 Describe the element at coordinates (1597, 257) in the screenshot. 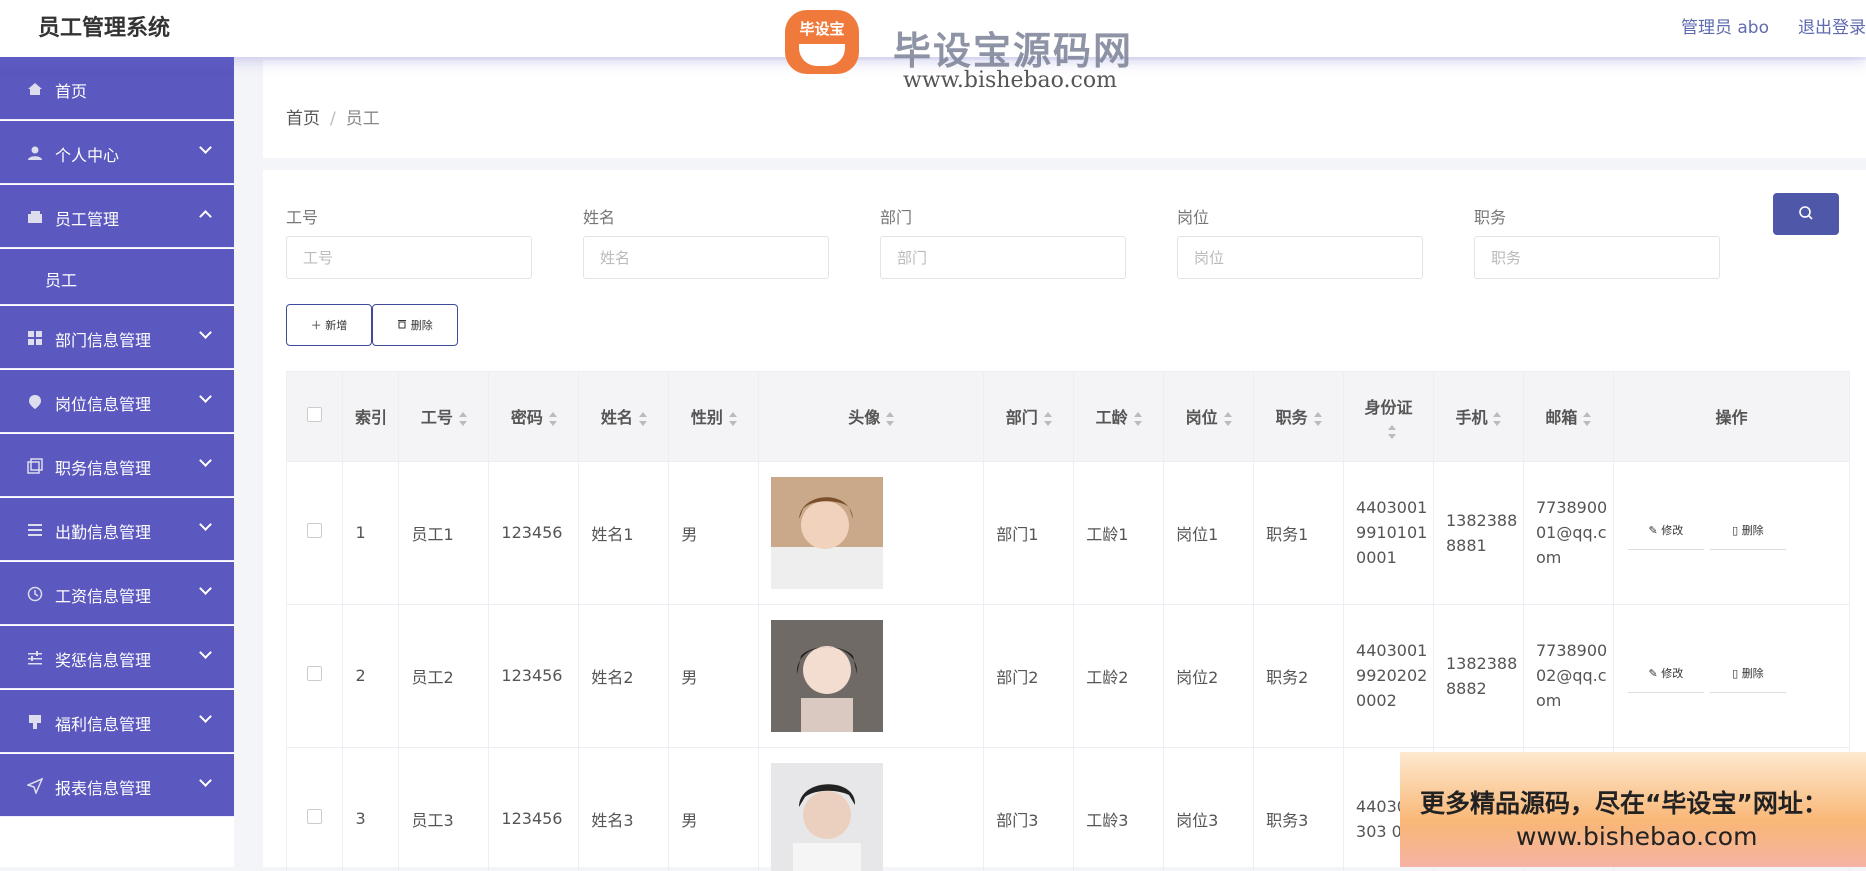

I see `filter-input-duty` at that location.